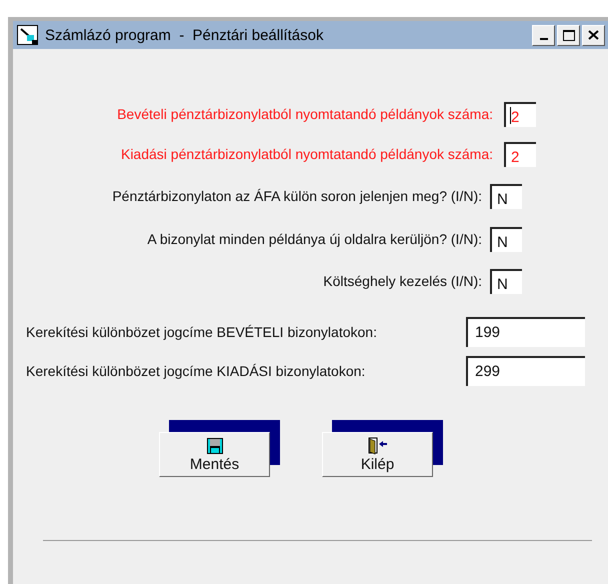  Describe the element at coordinates (525, 371) in the screenshot. I see `input-field: 299` at that location.